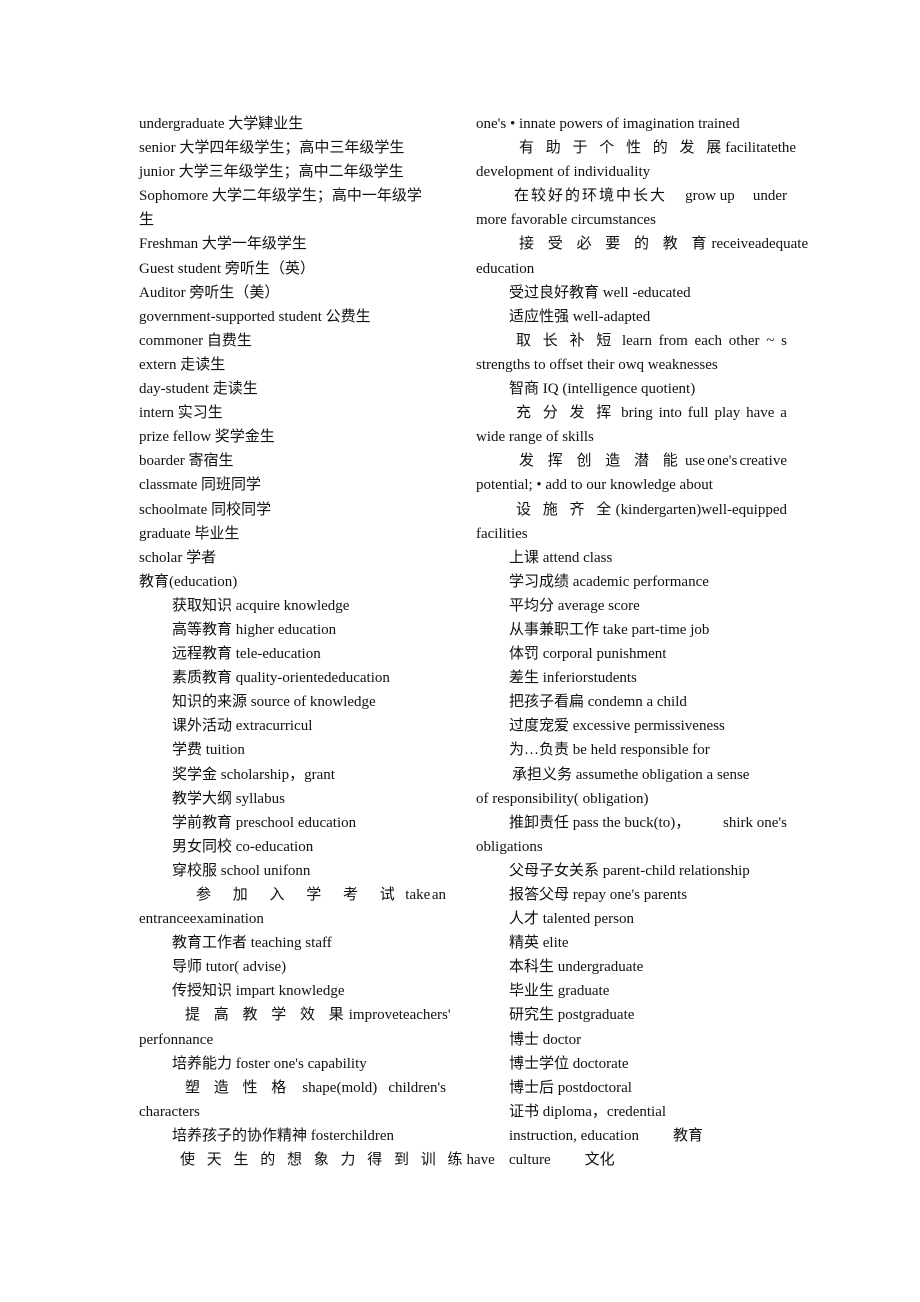  I want to click on vocab-line-continued: entranceexamination, so click(201, 919).